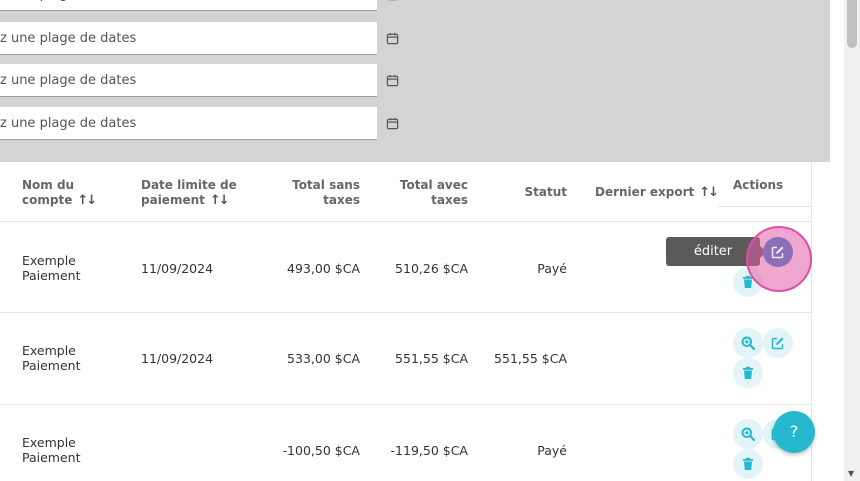 This screenshot has width=860, height=481. I want to click on column-header-status: Statut, so click(546, 192).